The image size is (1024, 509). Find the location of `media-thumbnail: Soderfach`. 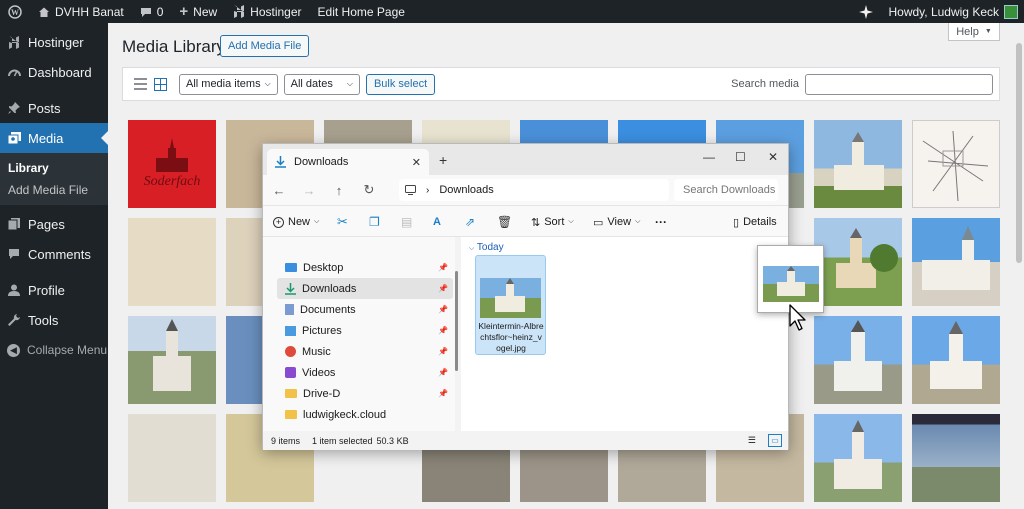

media-thumbnail: Soderfach is located at coordinates (172, 164).